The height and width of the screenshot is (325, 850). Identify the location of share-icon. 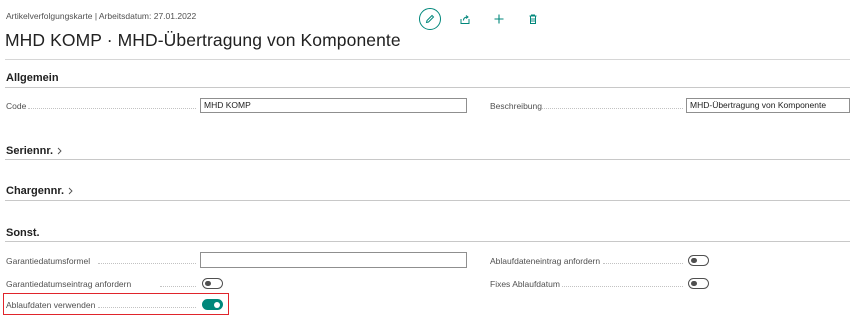
(465, 19).